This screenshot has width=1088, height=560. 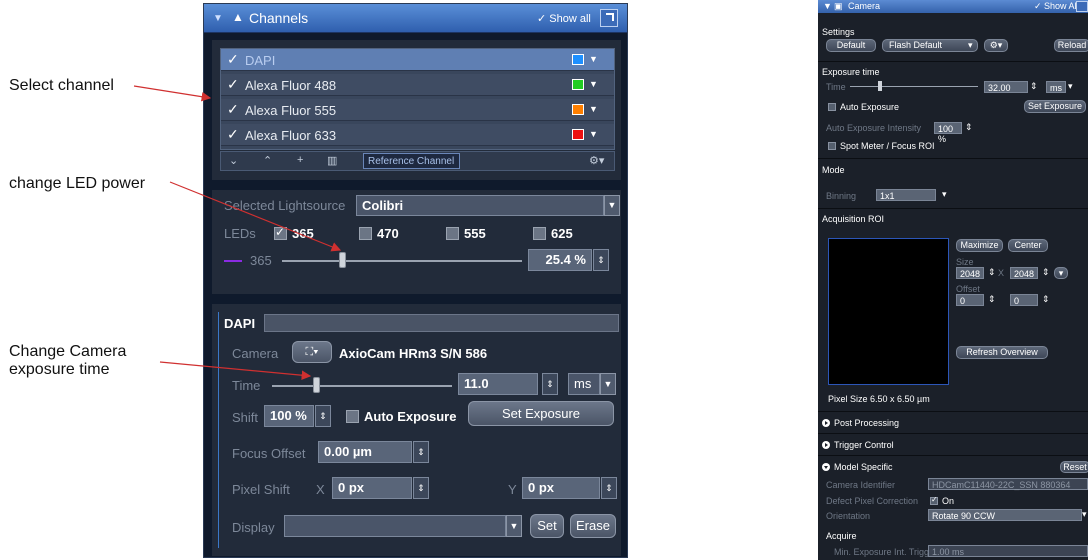 I want to click on binning-select: 1x1, so click(x=906, y=195).